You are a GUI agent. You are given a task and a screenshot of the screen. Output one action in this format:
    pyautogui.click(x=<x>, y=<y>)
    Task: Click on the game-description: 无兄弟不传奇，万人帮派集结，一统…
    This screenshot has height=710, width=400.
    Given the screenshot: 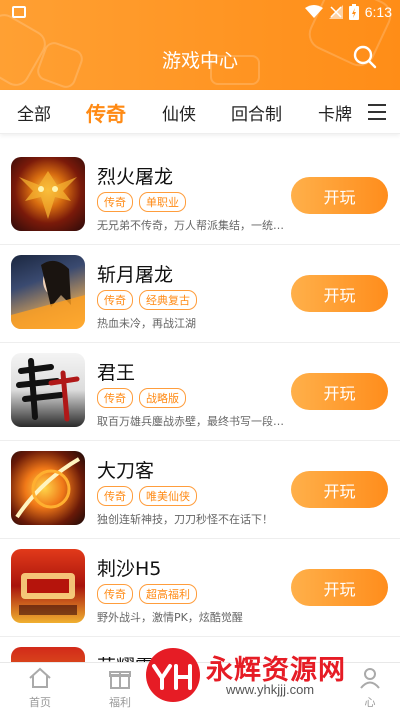 What is the action you would take?
    pyautogui.click(x=190, y=225)
    